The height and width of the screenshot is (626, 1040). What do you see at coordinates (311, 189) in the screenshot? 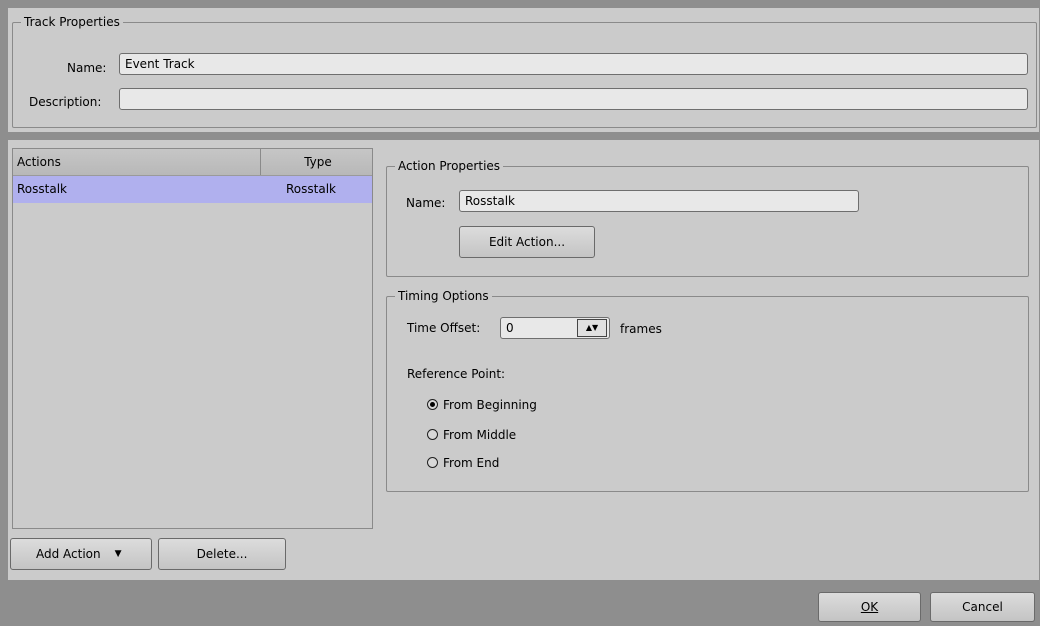
I see `list-item-type: Rosstalk` at bounding box center [311, 189].